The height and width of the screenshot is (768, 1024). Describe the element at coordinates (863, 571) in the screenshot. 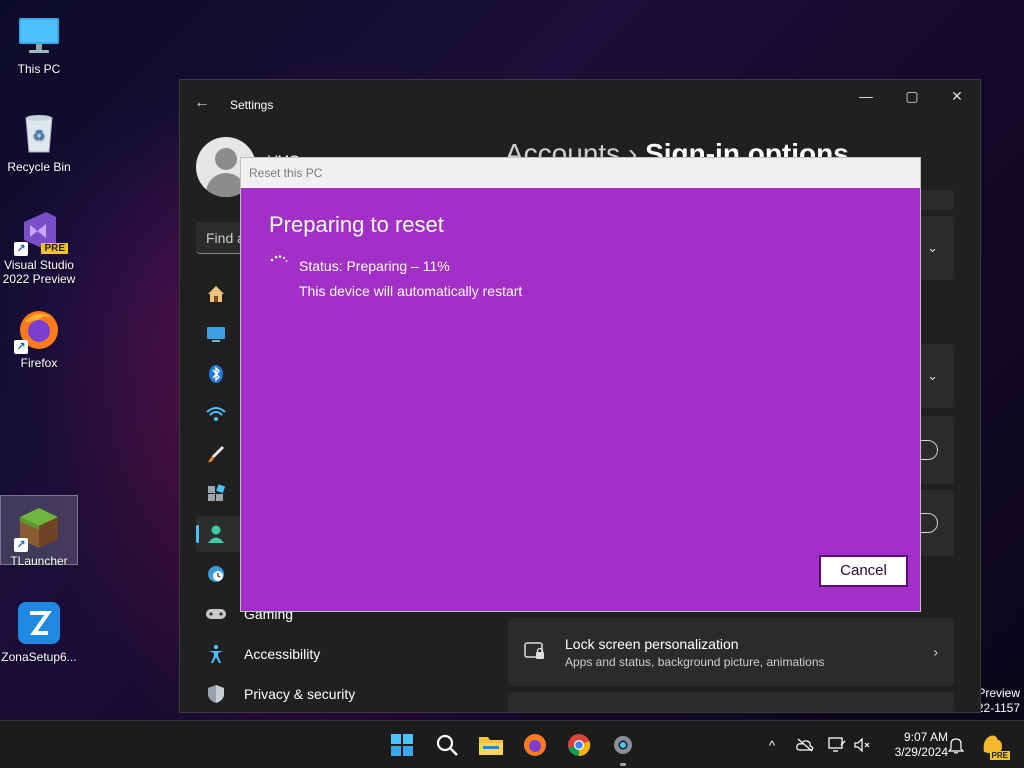

I see `cancel-button: Cancel` at that location.